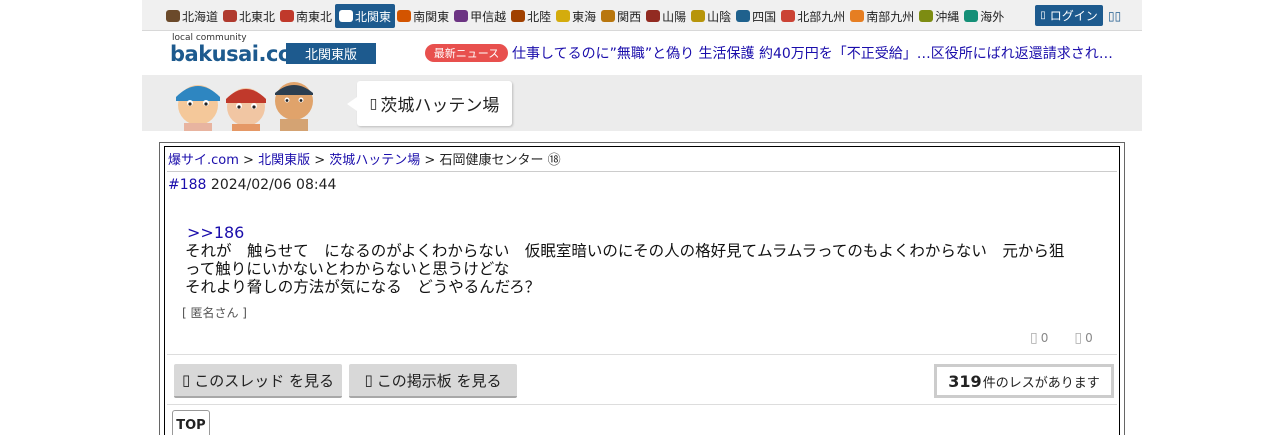 The width and height of the screenshot is (1284, 435). I want to click on mascot-characters-image, so click(244, 106).